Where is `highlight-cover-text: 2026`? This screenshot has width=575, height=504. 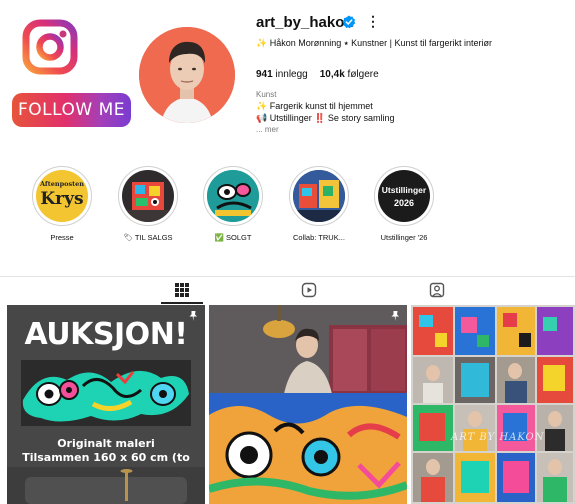 highlight-cover-text: 2026 is located at coordinates (404, 203).